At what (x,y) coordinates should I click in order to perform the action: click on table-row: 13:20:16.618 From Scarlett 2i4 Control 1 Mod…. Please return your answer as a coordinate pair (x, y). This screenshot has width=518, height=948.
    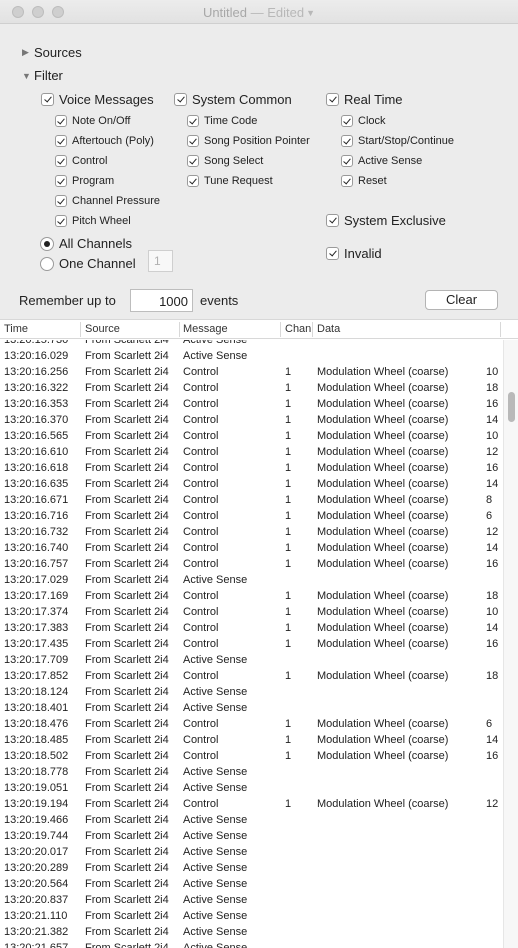
    Looking at the image, I should click on (251, 469).